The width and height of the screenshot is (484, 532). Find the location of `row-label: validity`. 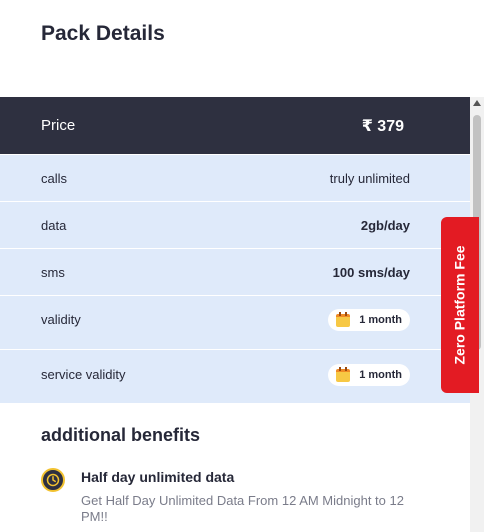

row-label: validity is located at coordinates (61, 319).